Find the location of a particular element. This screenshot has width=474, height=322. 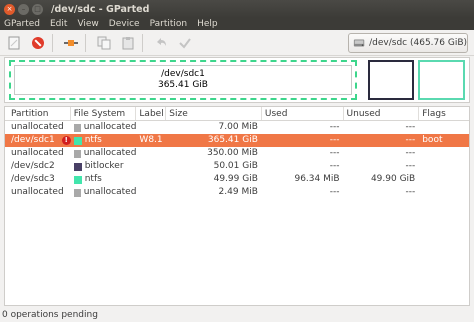

copy-button is located at coordinates (104, 43).